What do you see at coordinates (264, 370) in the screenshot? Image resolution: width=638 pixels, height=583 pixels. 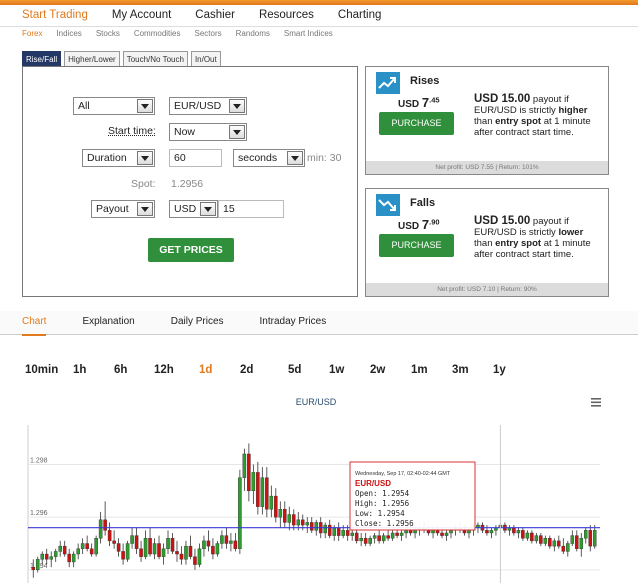 I see `period-2d: 2d` at bounding box center [264, 370].